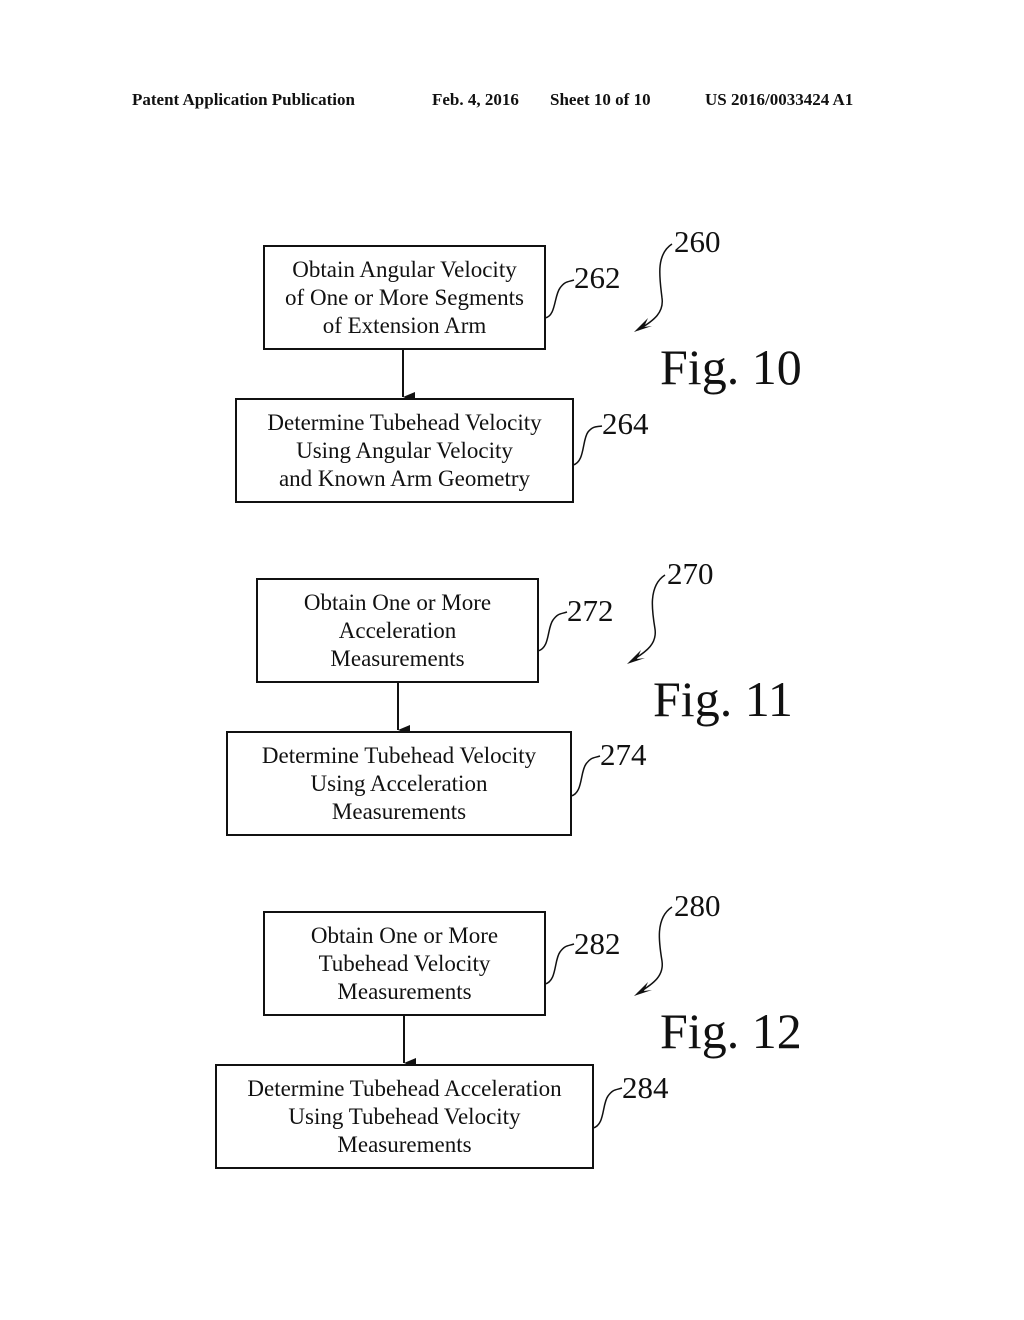 This screenshot has height=1320, width=1024. What do you see at coordinates (597, 943) in the screenshot?
I see `ref-number-282: 282` at bounding box center [597, 943].